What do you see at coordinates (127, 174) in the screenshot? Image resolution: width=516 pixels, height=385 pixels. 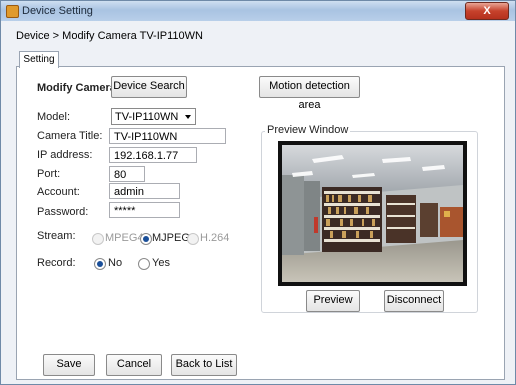 I see `port-field: 80` at bounding box center [127, 174].